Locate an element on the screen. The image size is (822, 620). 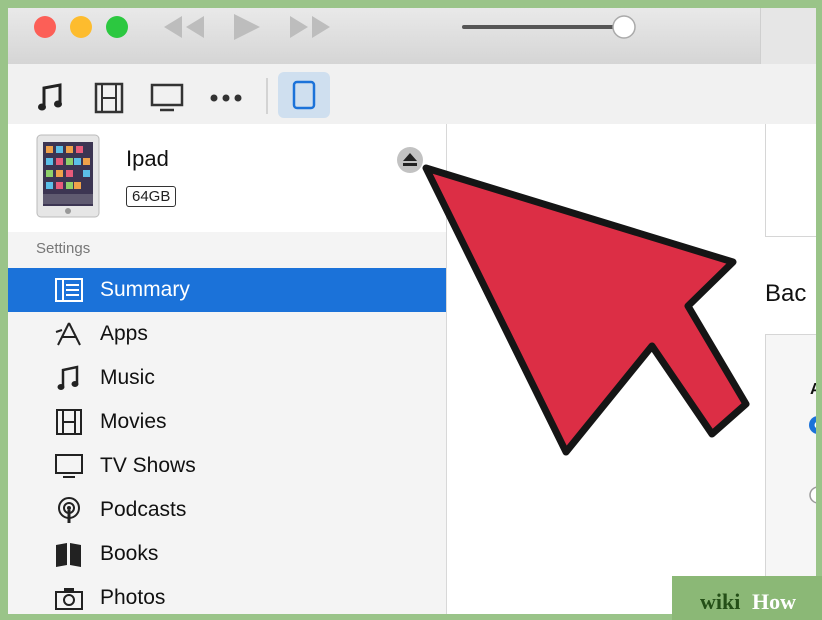
watermark-how: How is located at coordinates (774, 601).